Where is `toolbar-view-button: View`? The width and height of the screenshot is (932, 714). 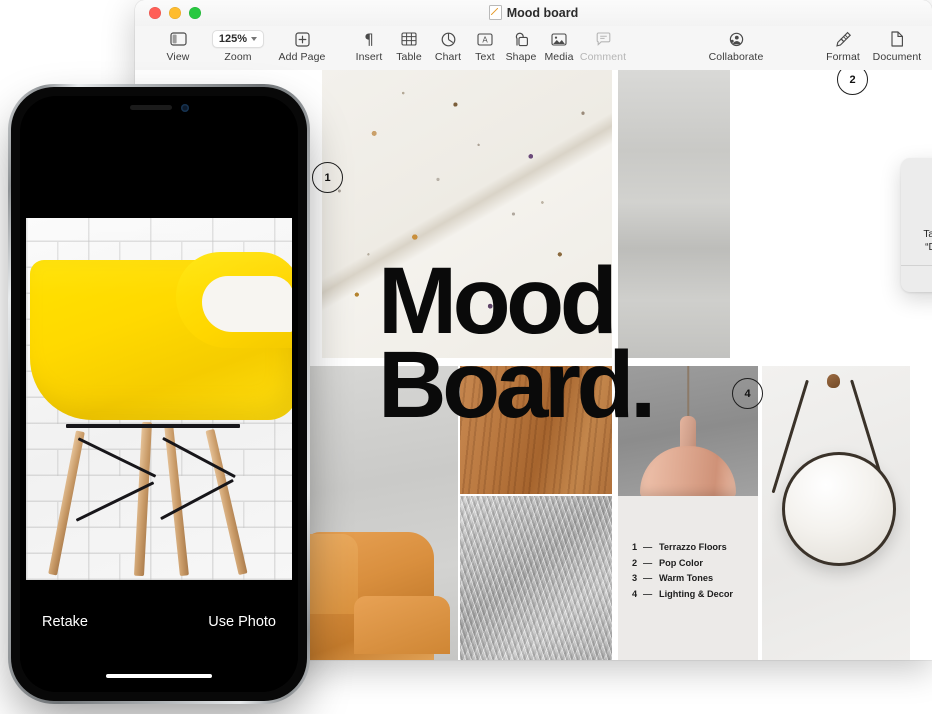 toolbar-view-button: View is located at coordinates (178, 45).